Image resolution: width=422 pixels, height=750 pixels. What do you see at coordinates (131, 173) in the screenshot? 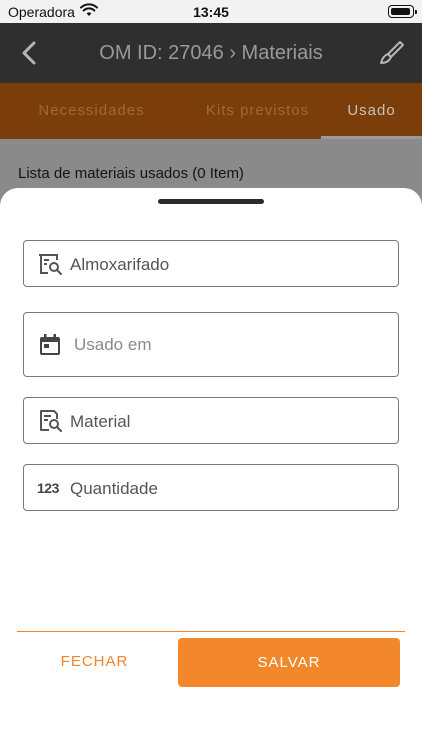
I see `list-count-label: Lista de materiais usados (0 Item)` at bounding box center [131, 173].